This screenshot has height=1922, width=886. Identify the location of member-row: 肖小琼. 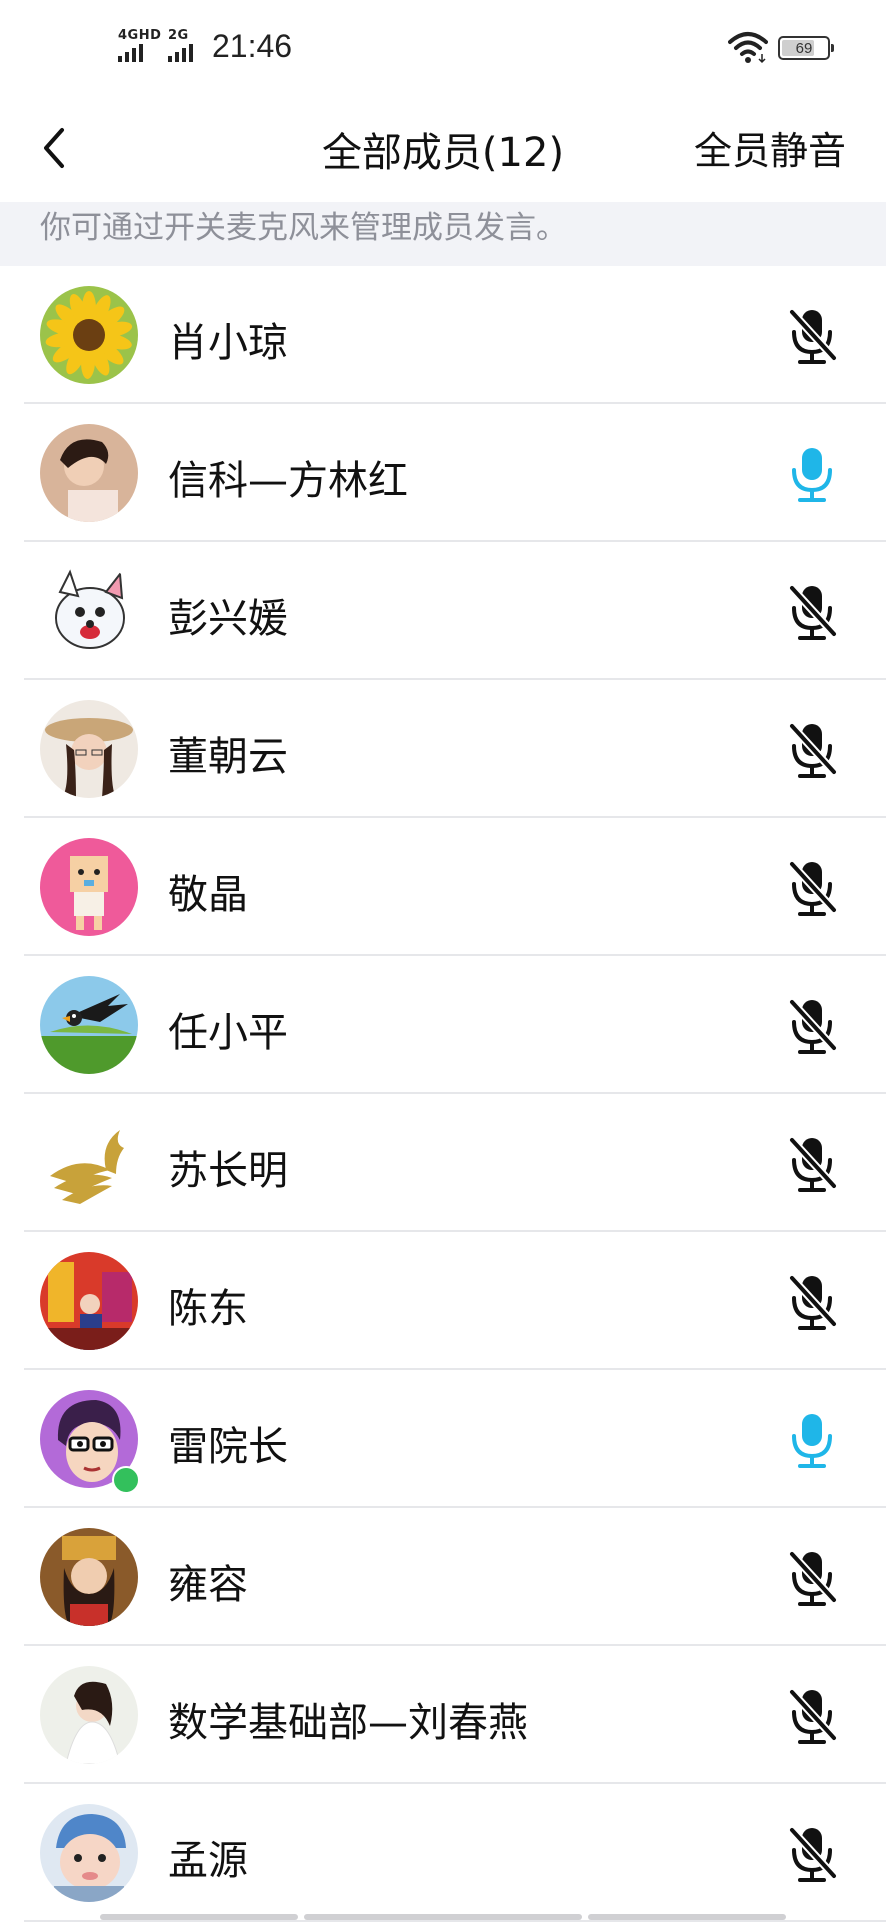
(443, 335).